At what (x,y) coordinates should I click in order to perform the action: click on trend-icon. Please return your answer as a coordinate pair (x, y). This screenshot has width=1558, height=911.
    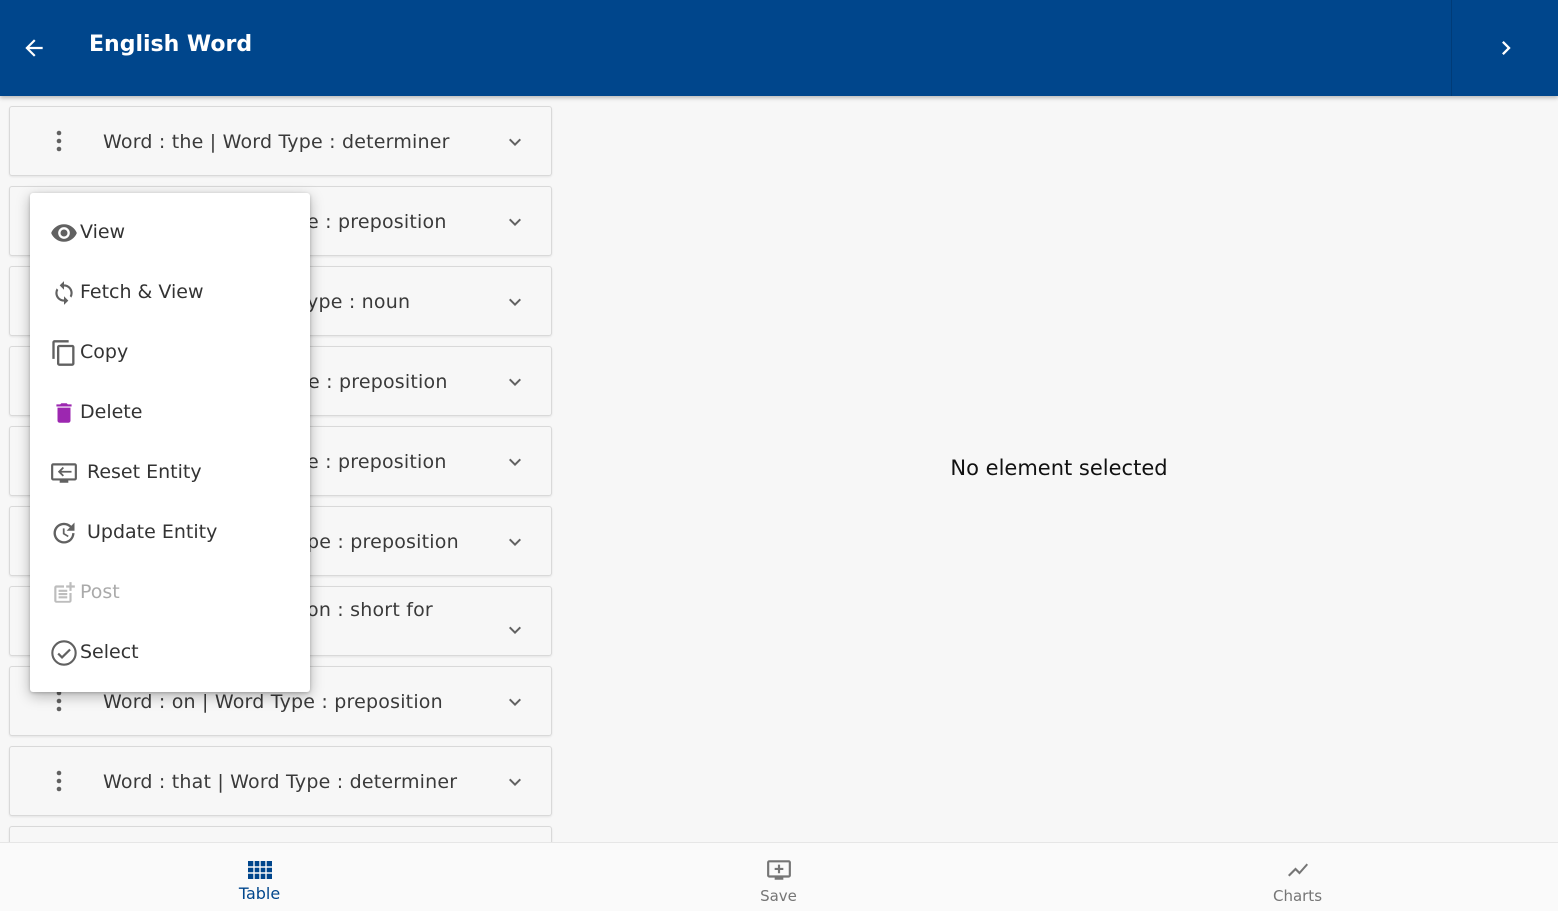
    Looking at the image, I should click on (1298, 870).